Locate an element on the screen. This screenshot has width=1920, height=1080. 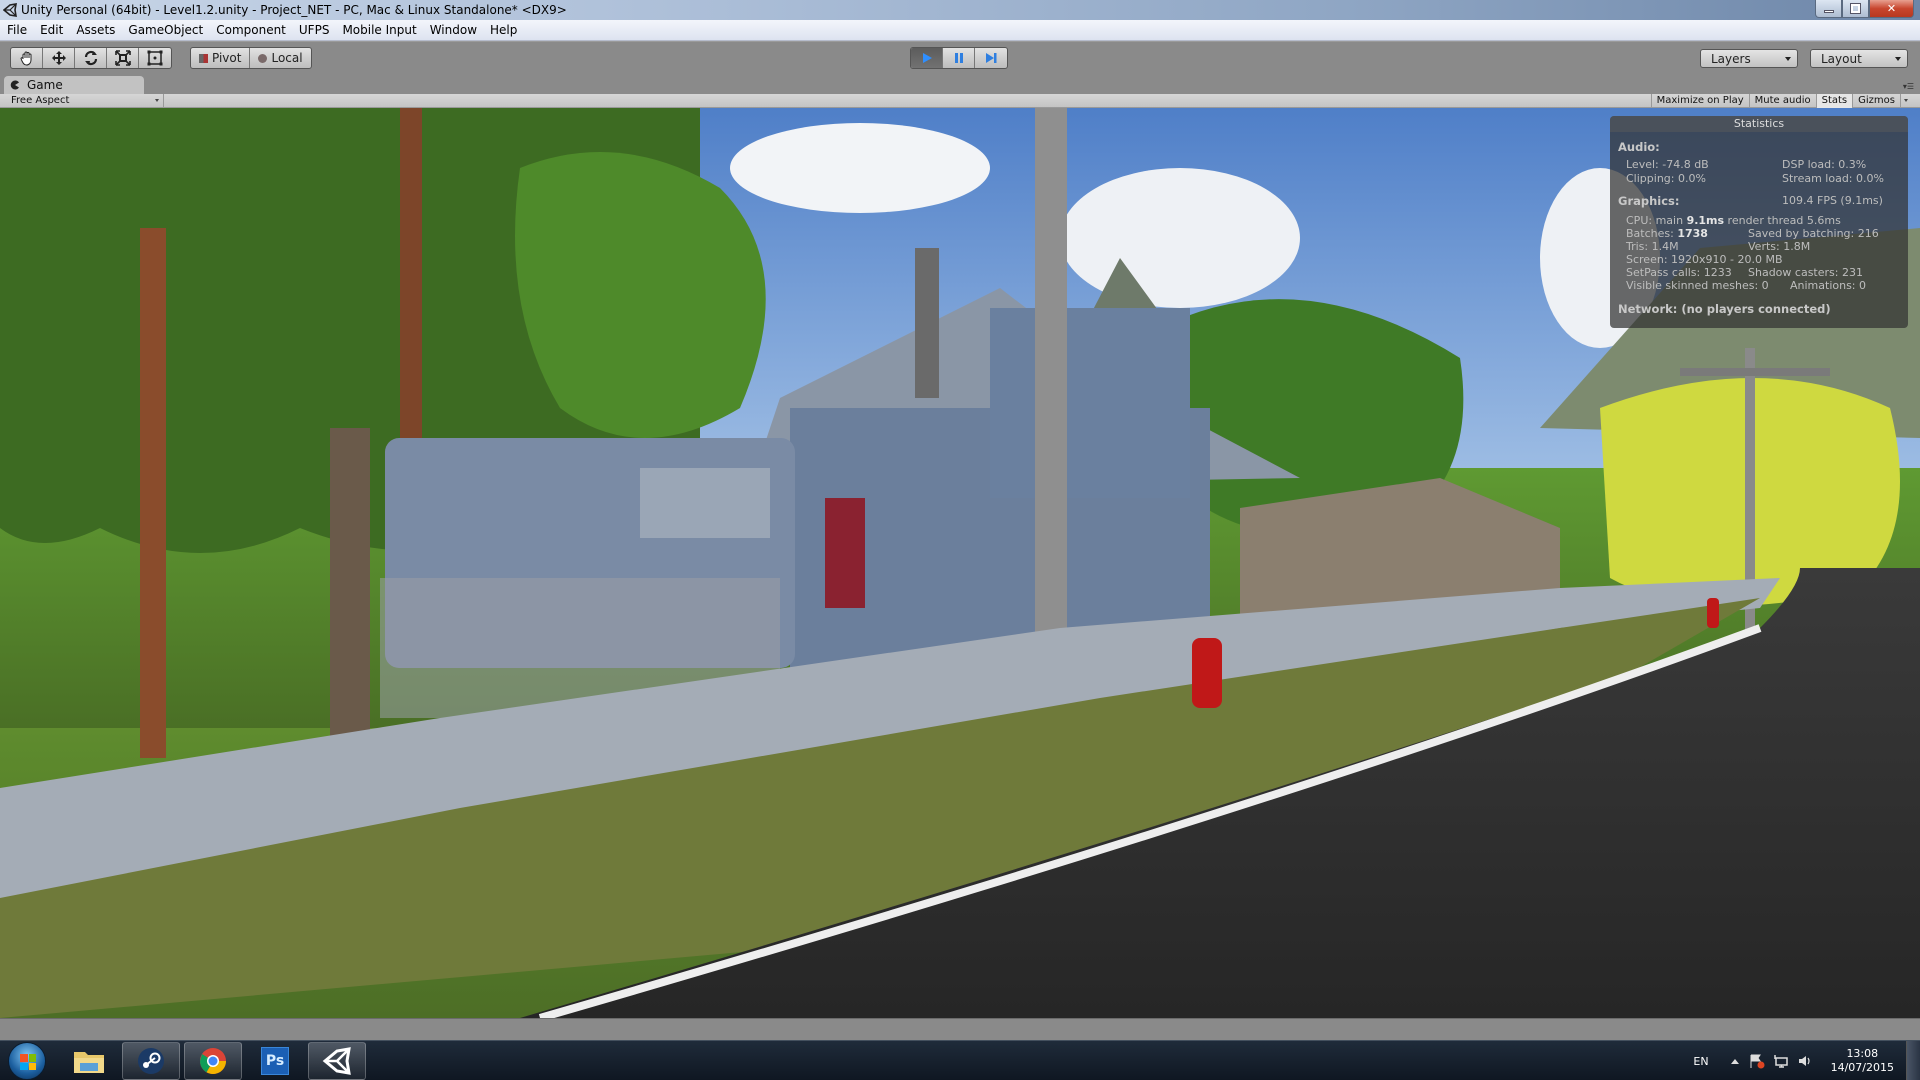
cpu-stats: CPU: main 9.1ms render thread 5.6ms is located at coordinates (1733, 220).